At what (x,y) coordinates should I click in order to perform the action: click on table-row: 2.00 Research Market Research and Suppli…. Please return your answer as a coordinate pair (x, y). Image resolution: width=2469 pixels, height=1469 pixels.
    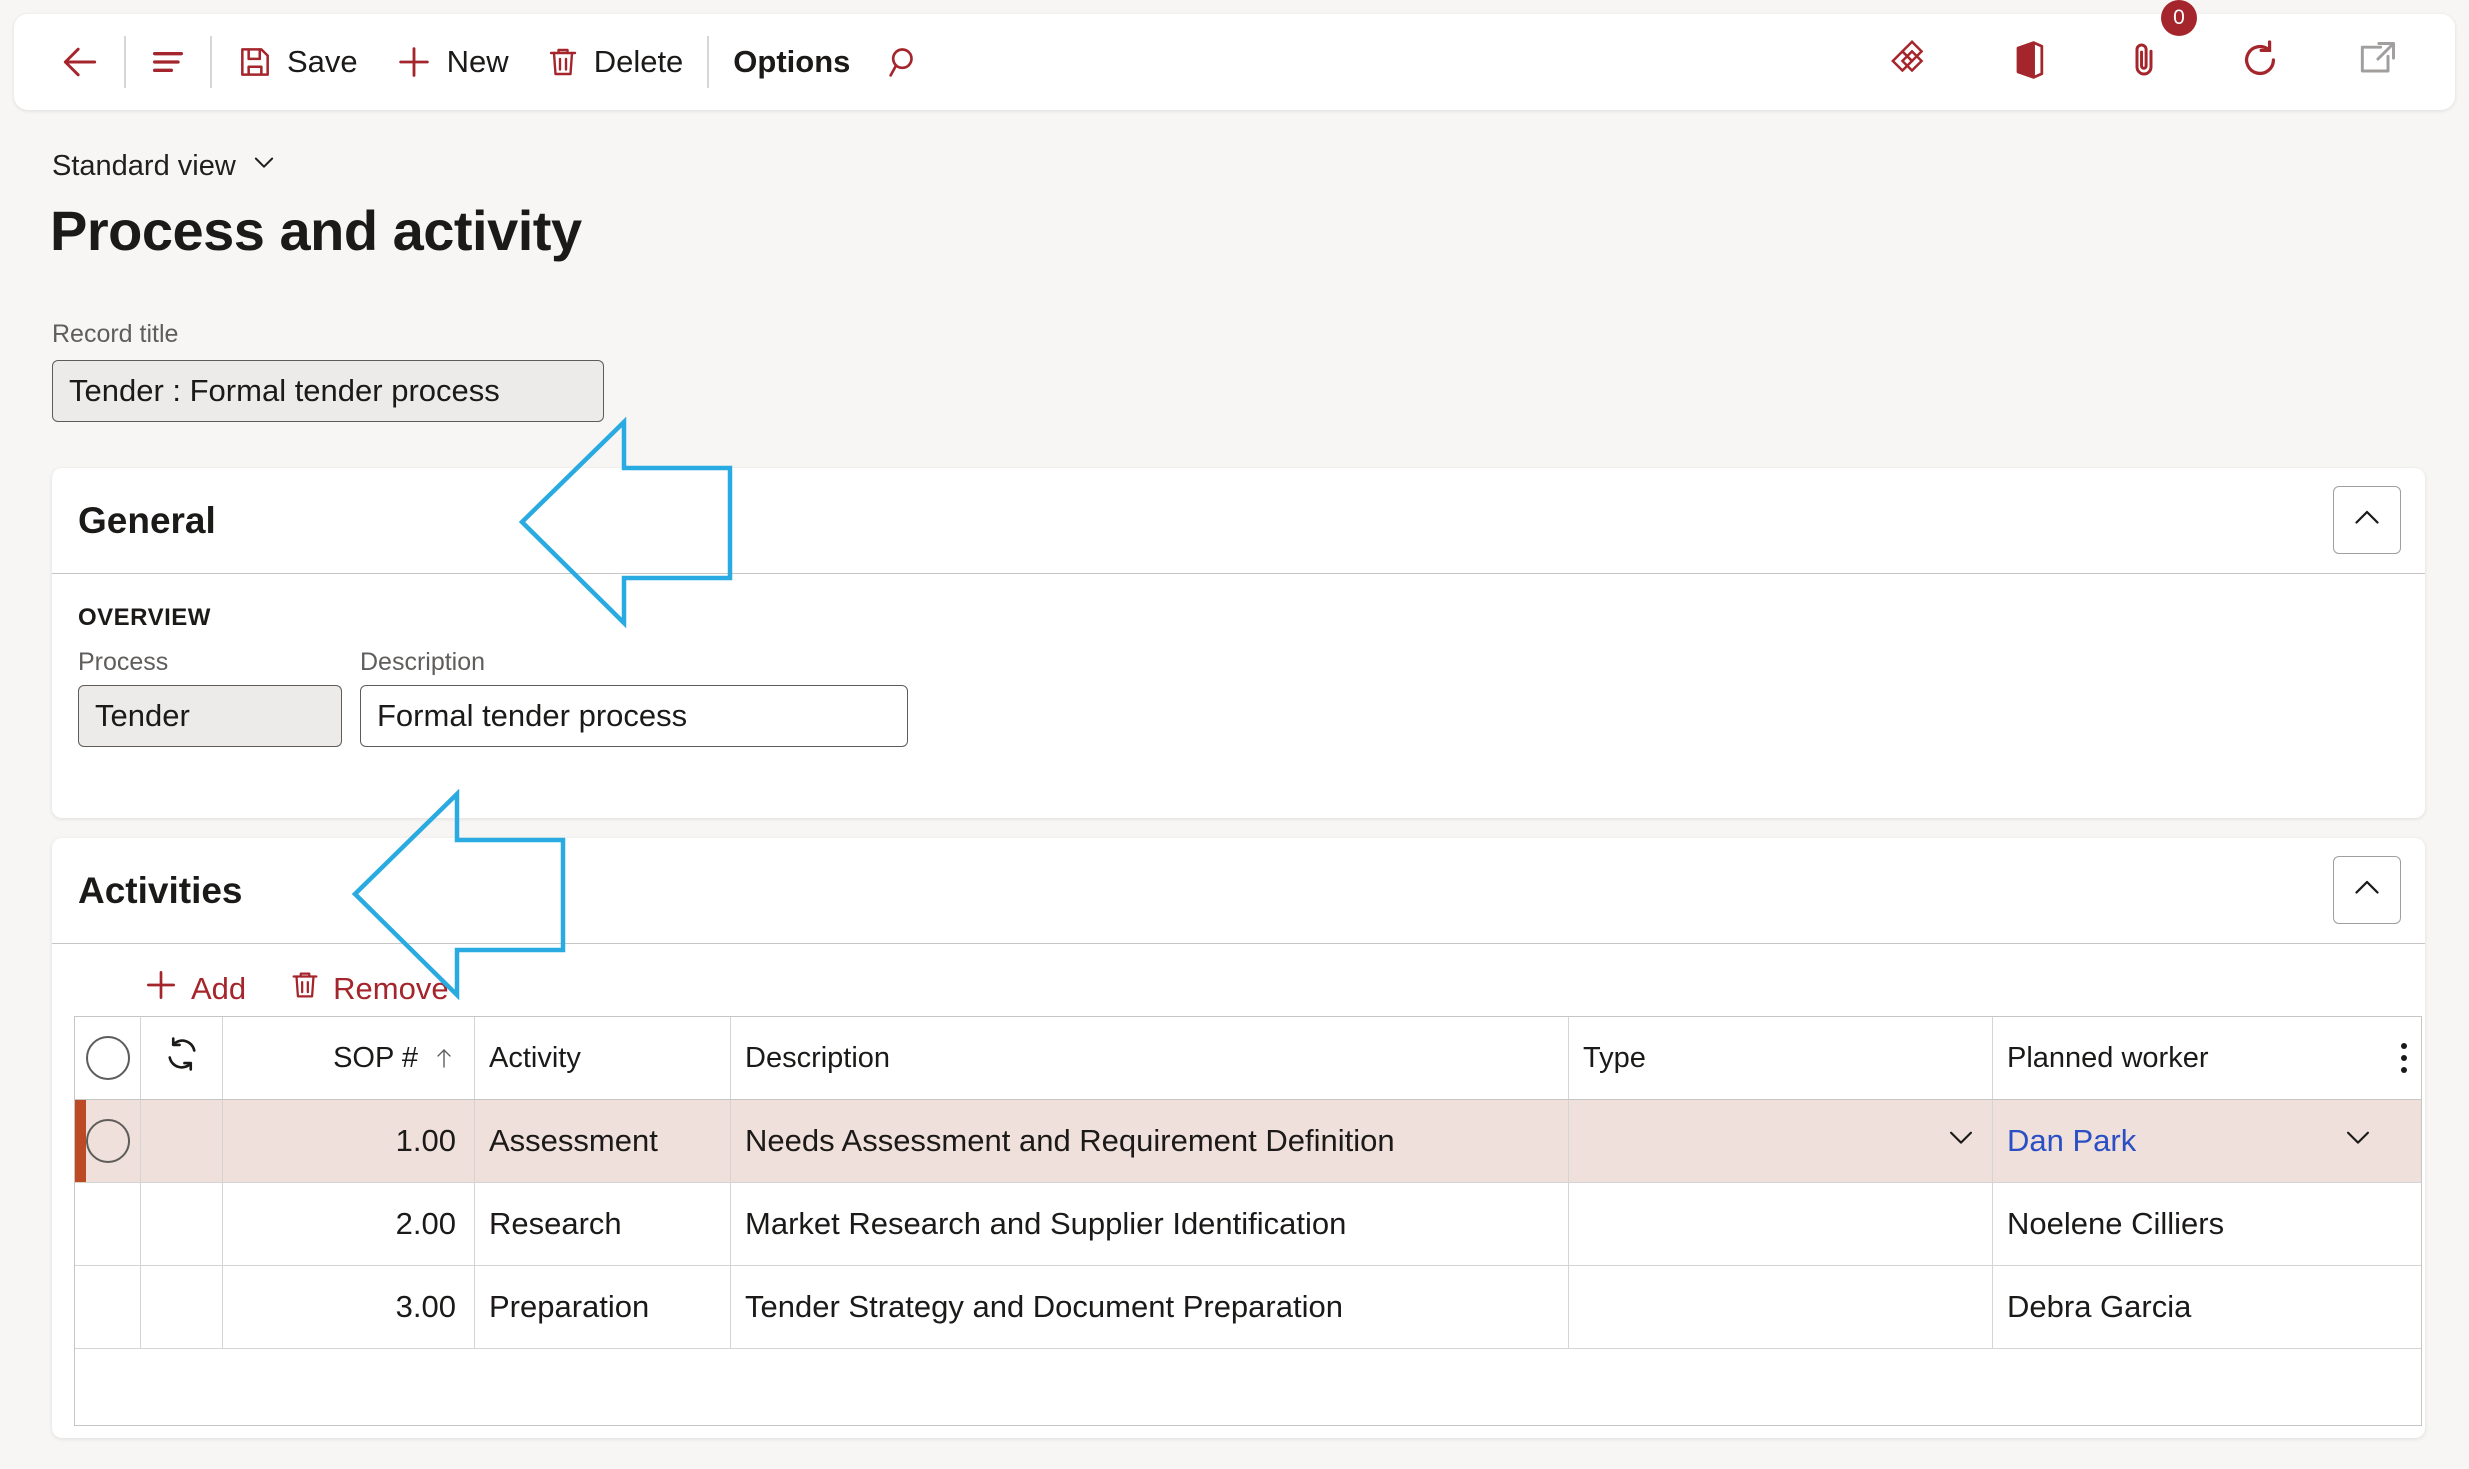
    Looking at the image, I should click on (1248, 1224).